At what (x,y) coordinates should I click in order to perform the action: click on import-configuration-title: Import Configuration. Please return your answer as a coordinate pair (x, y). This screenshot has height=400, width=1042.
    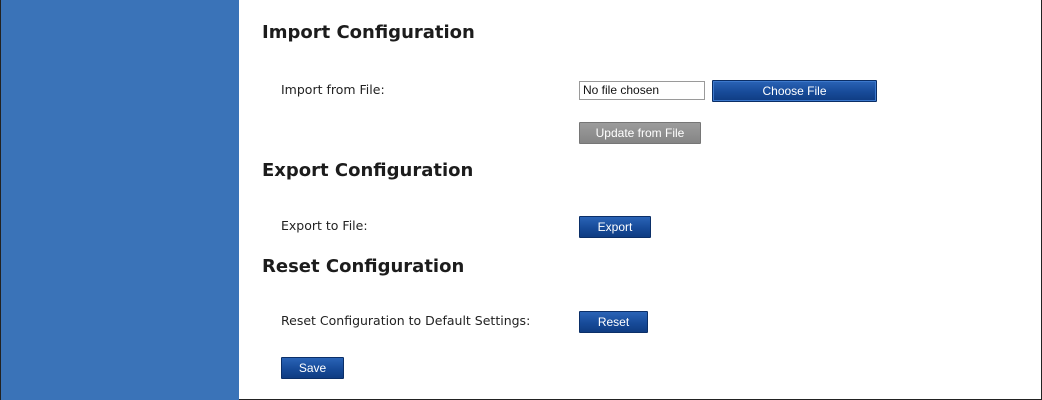
    Looking at the image, I should click on (368, 32).